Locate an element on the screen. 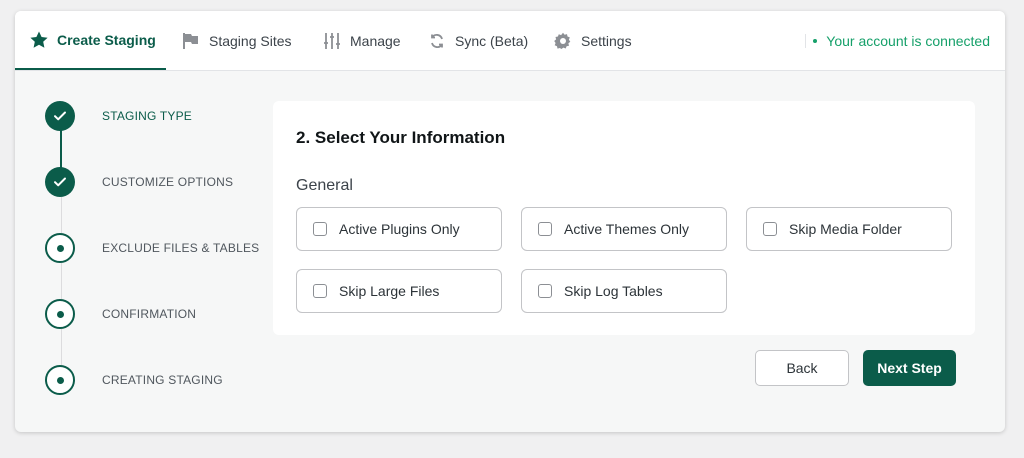 Image resolution: width=1024 pixels, height=458 pixels. gear-icon is located at coordinates (563, 41).